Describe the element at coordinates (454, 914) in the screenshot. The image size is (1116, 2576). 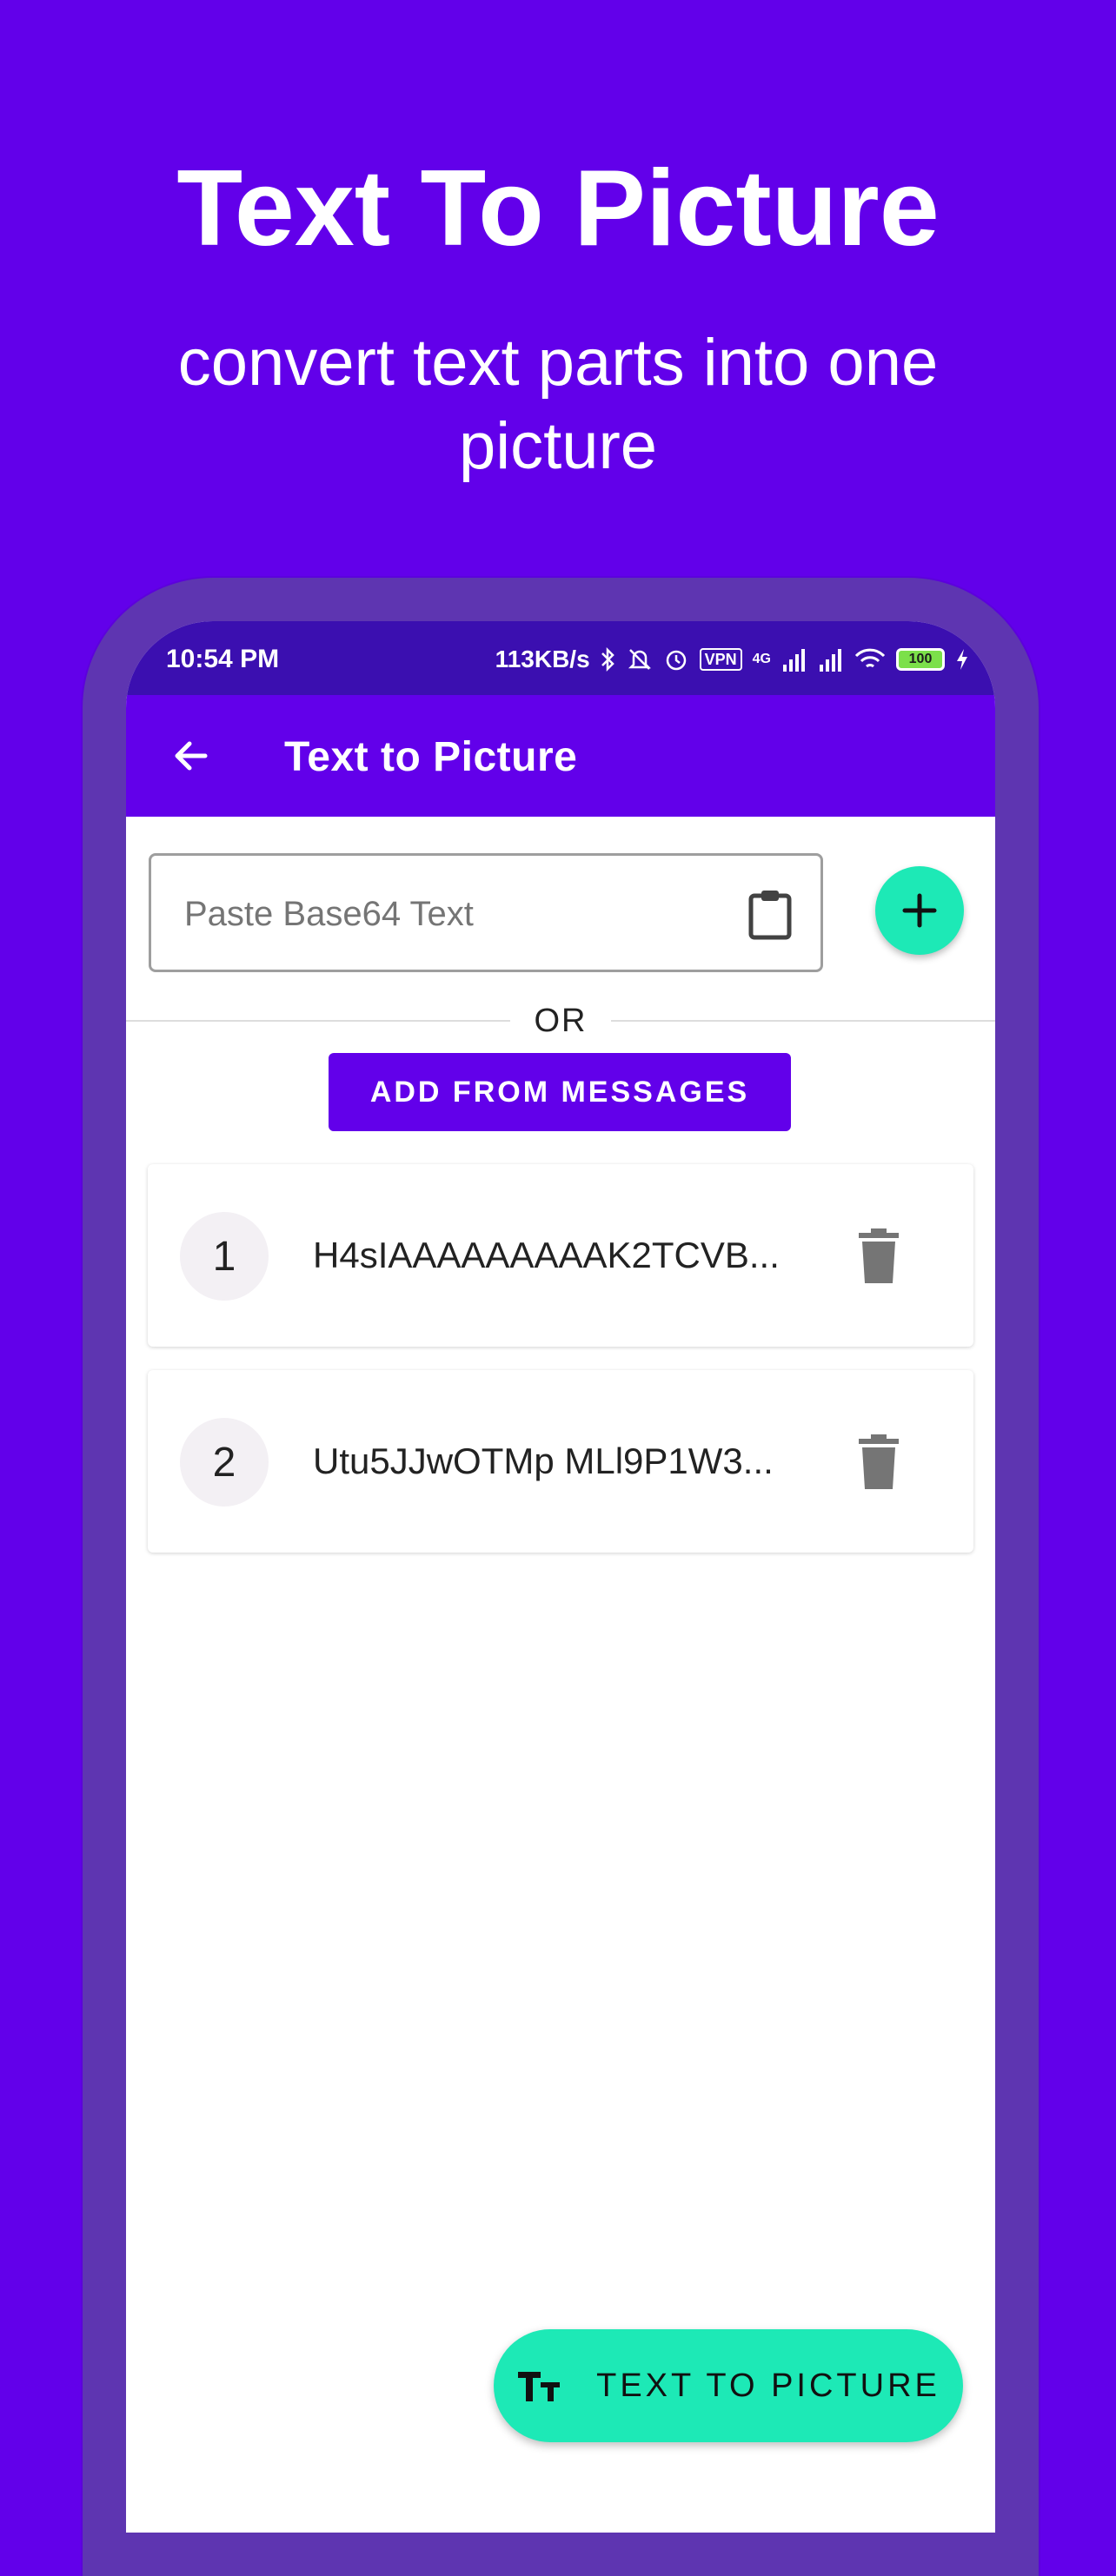
I see `base64-input` at that location.